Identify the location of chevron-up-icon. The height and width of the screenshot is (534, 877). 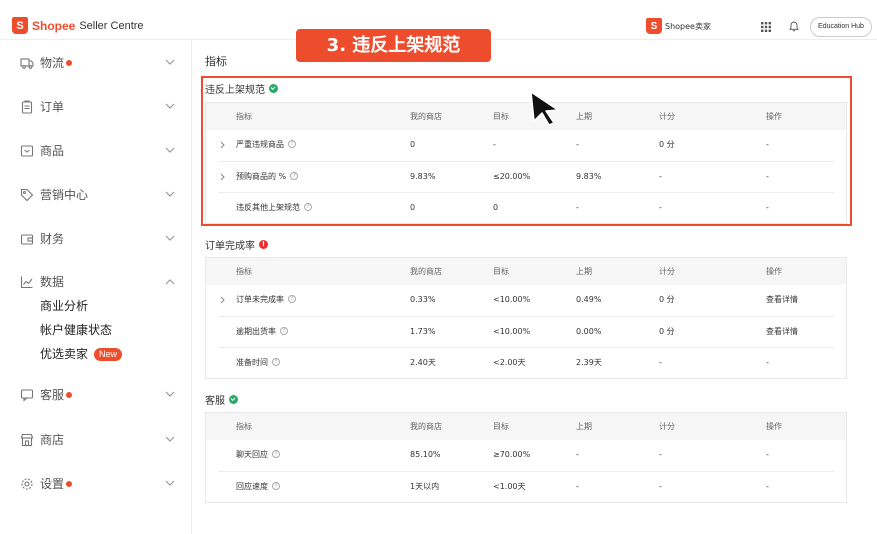
(170, 282).